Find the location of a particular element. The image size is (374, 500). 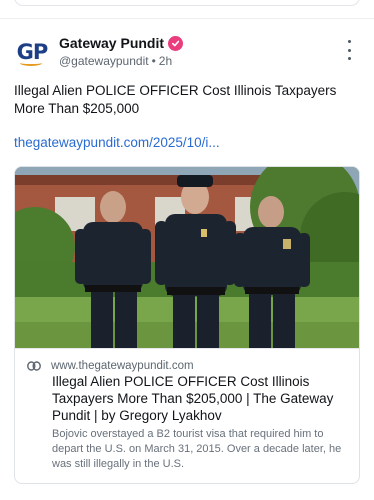

avatar-swoosh-icon is located at coordinates (31, 63).